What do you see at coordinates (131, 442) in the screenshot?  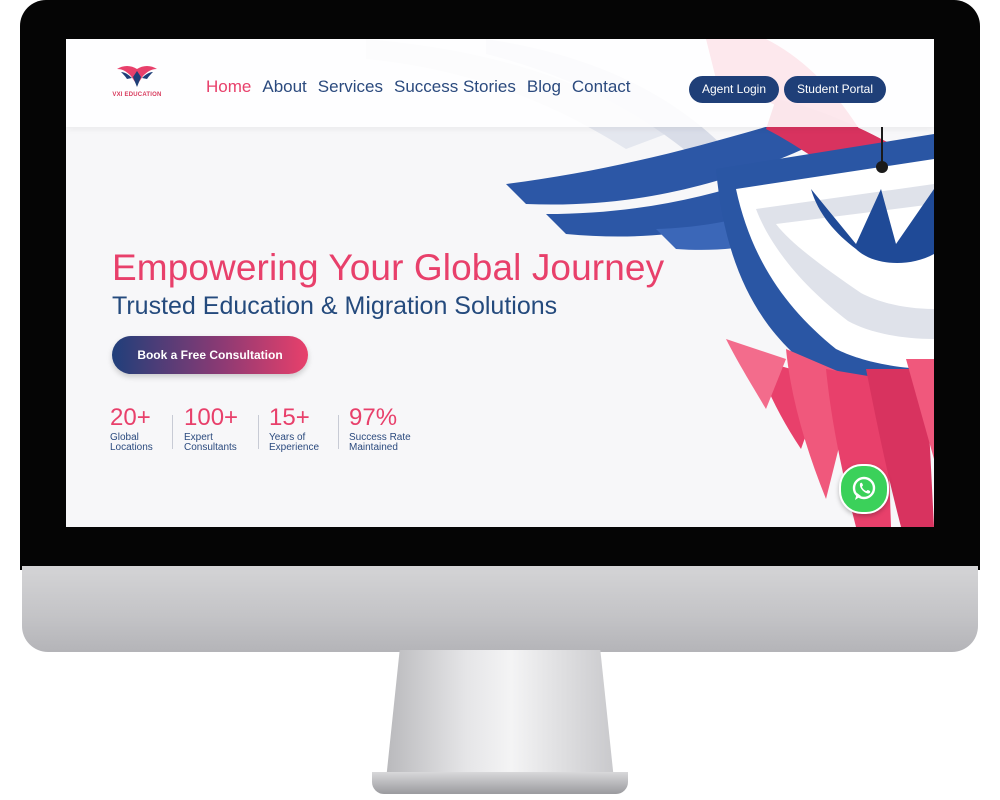 I see `stat-label: Global Locations` at bounding box center [131, 442].